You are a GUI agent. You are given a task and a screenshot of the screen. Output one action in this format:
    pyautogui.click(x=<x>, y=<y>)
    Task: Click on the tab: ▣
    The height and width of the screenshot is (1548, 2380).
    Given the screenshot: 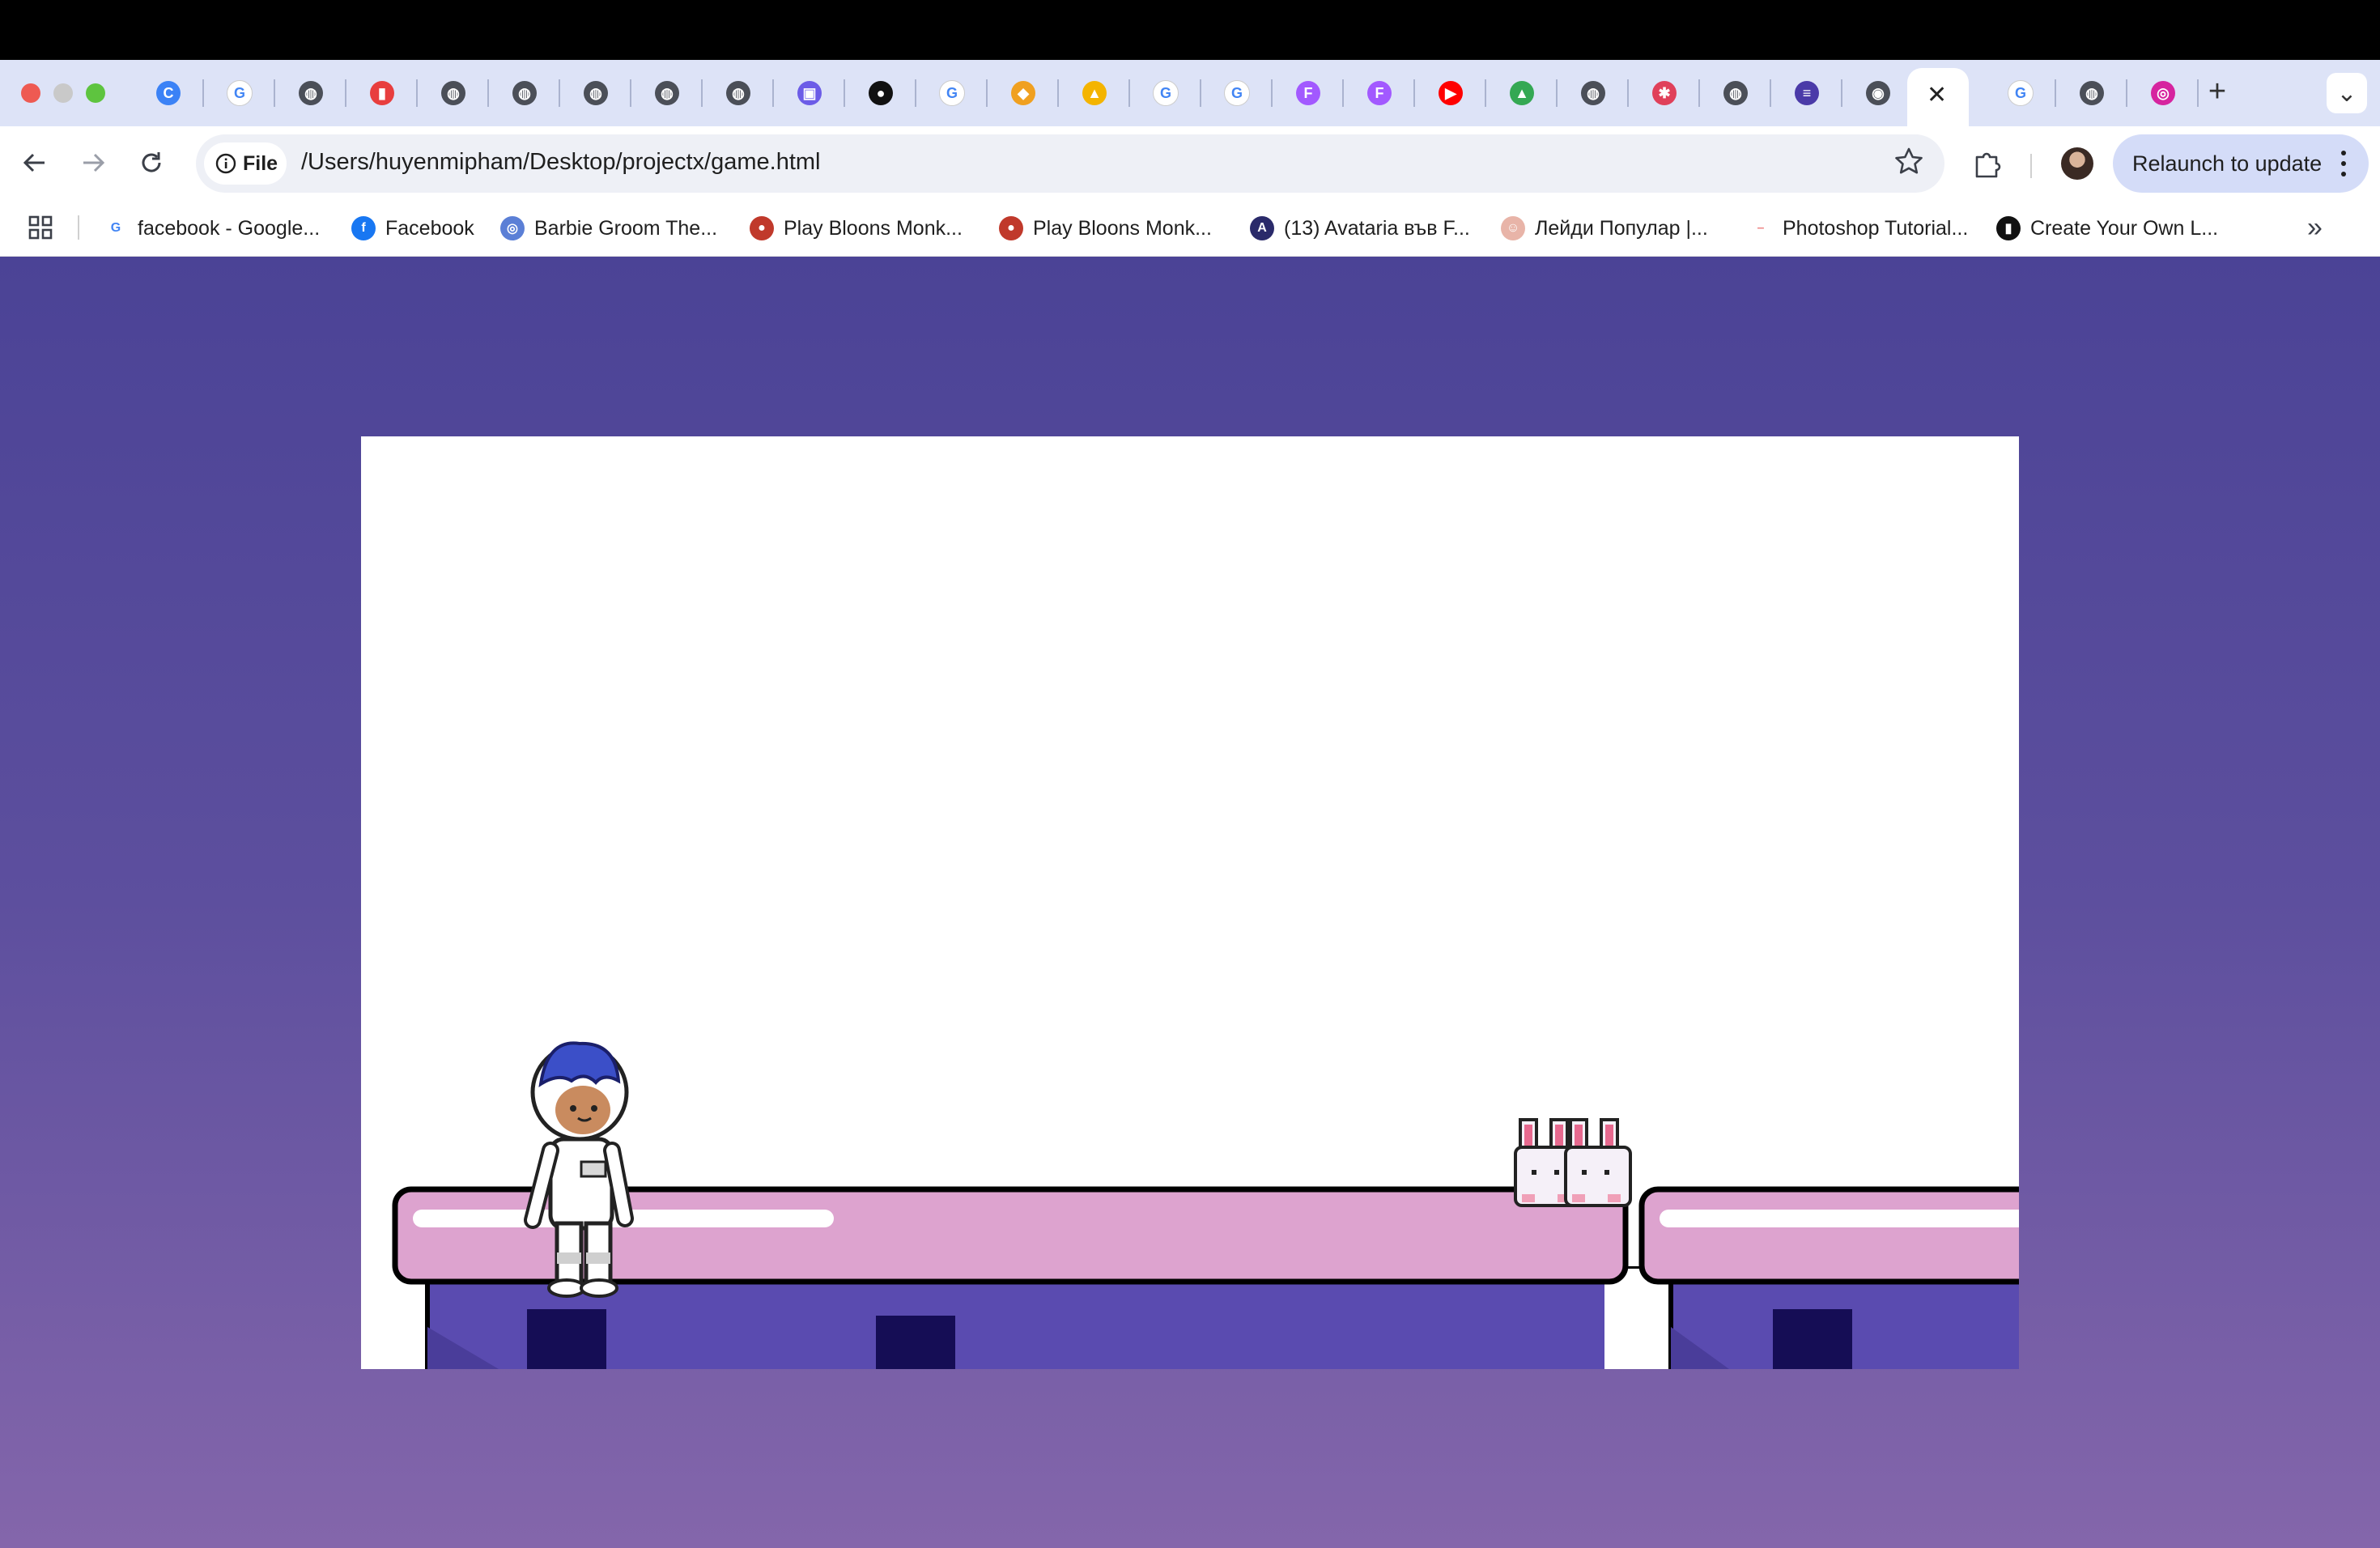 What is the action you would take?
    pyautogui.click(x=809, y=93)
    